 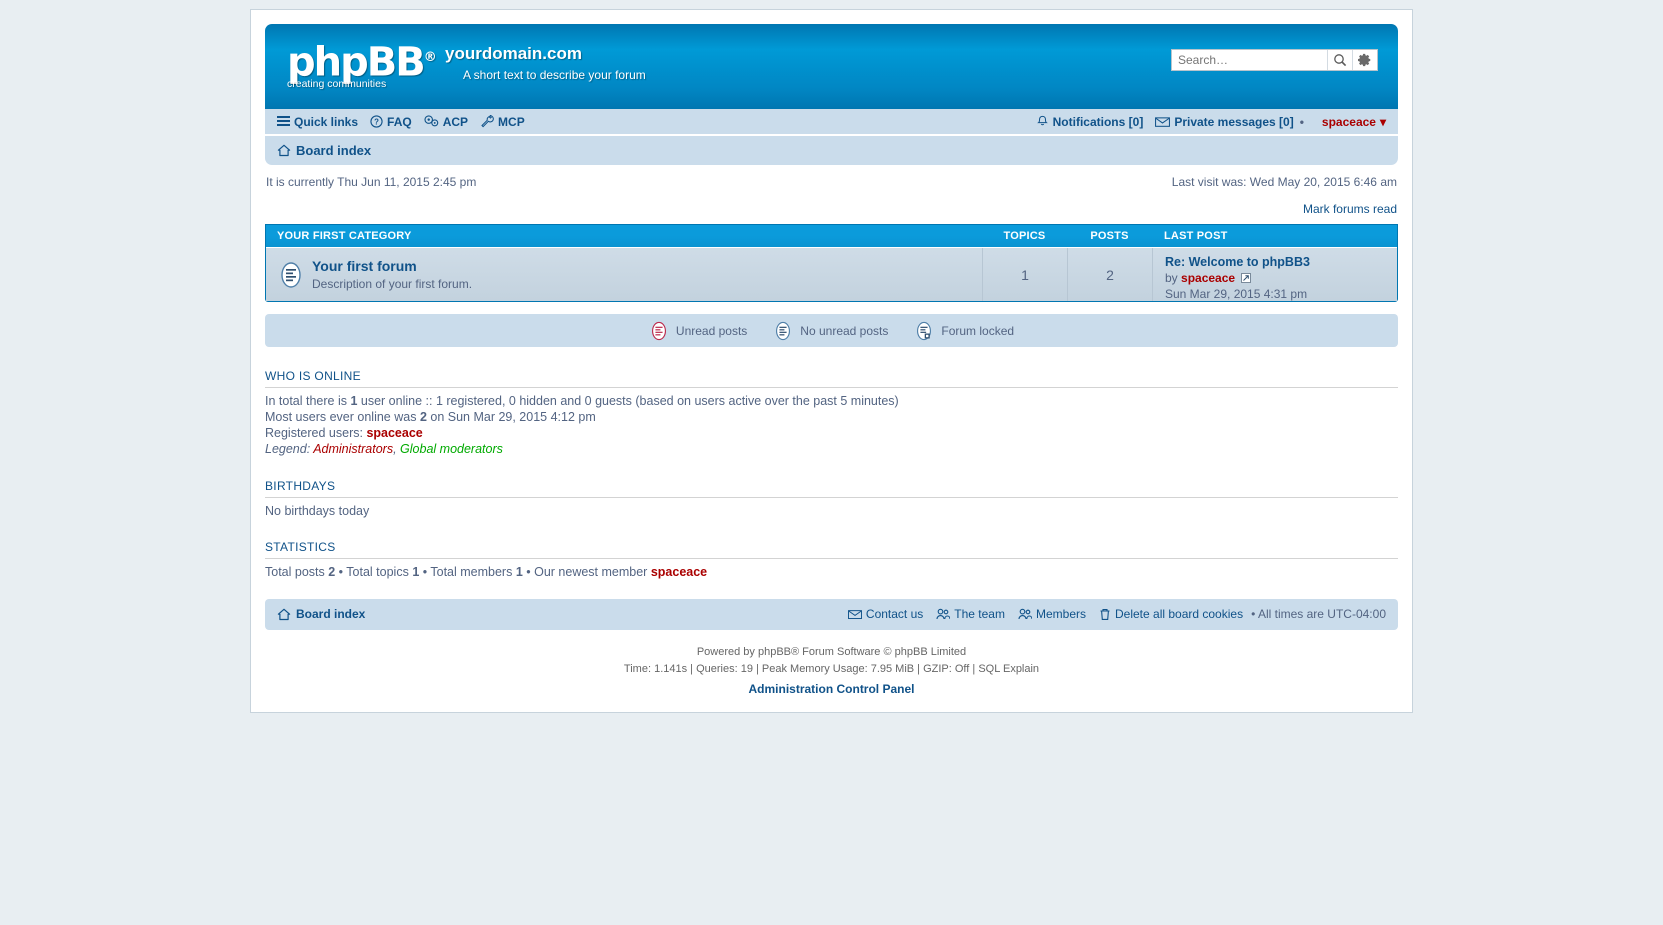 I want to click on legend-global-moderators-link: Global moderators, so click(x=451, y=449).